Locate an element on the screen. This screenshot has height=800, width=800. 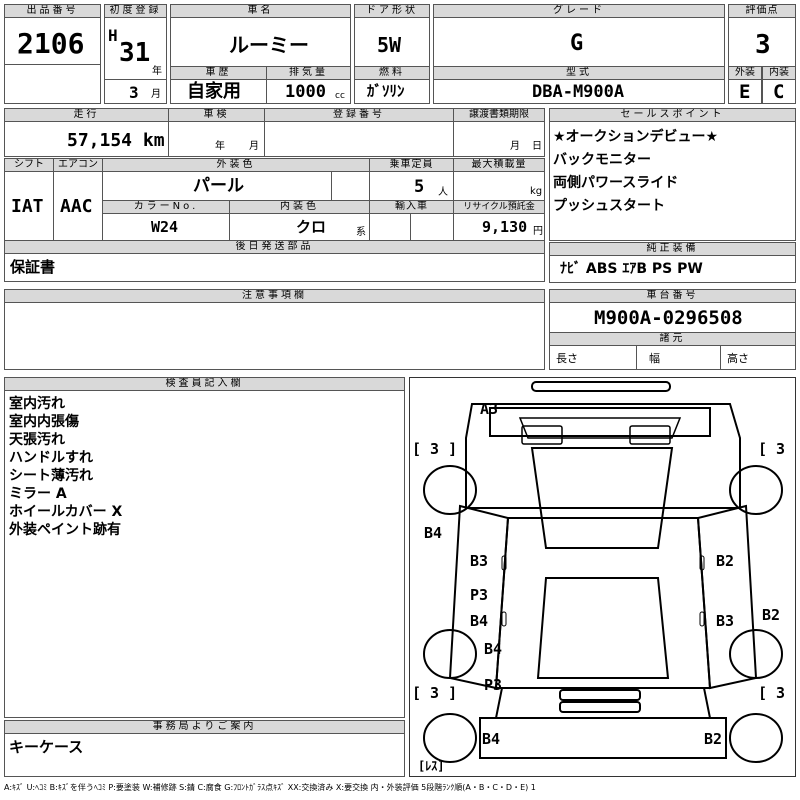
capacity-cell: 5 人 is located at coordinates (411, 186).